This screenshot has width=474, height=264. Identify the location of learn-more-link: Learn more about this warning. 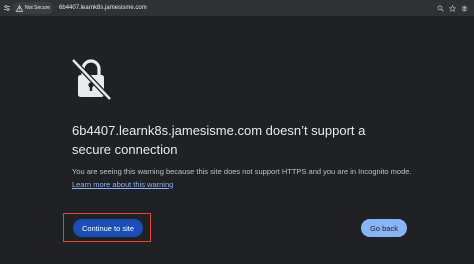
(122, 184).